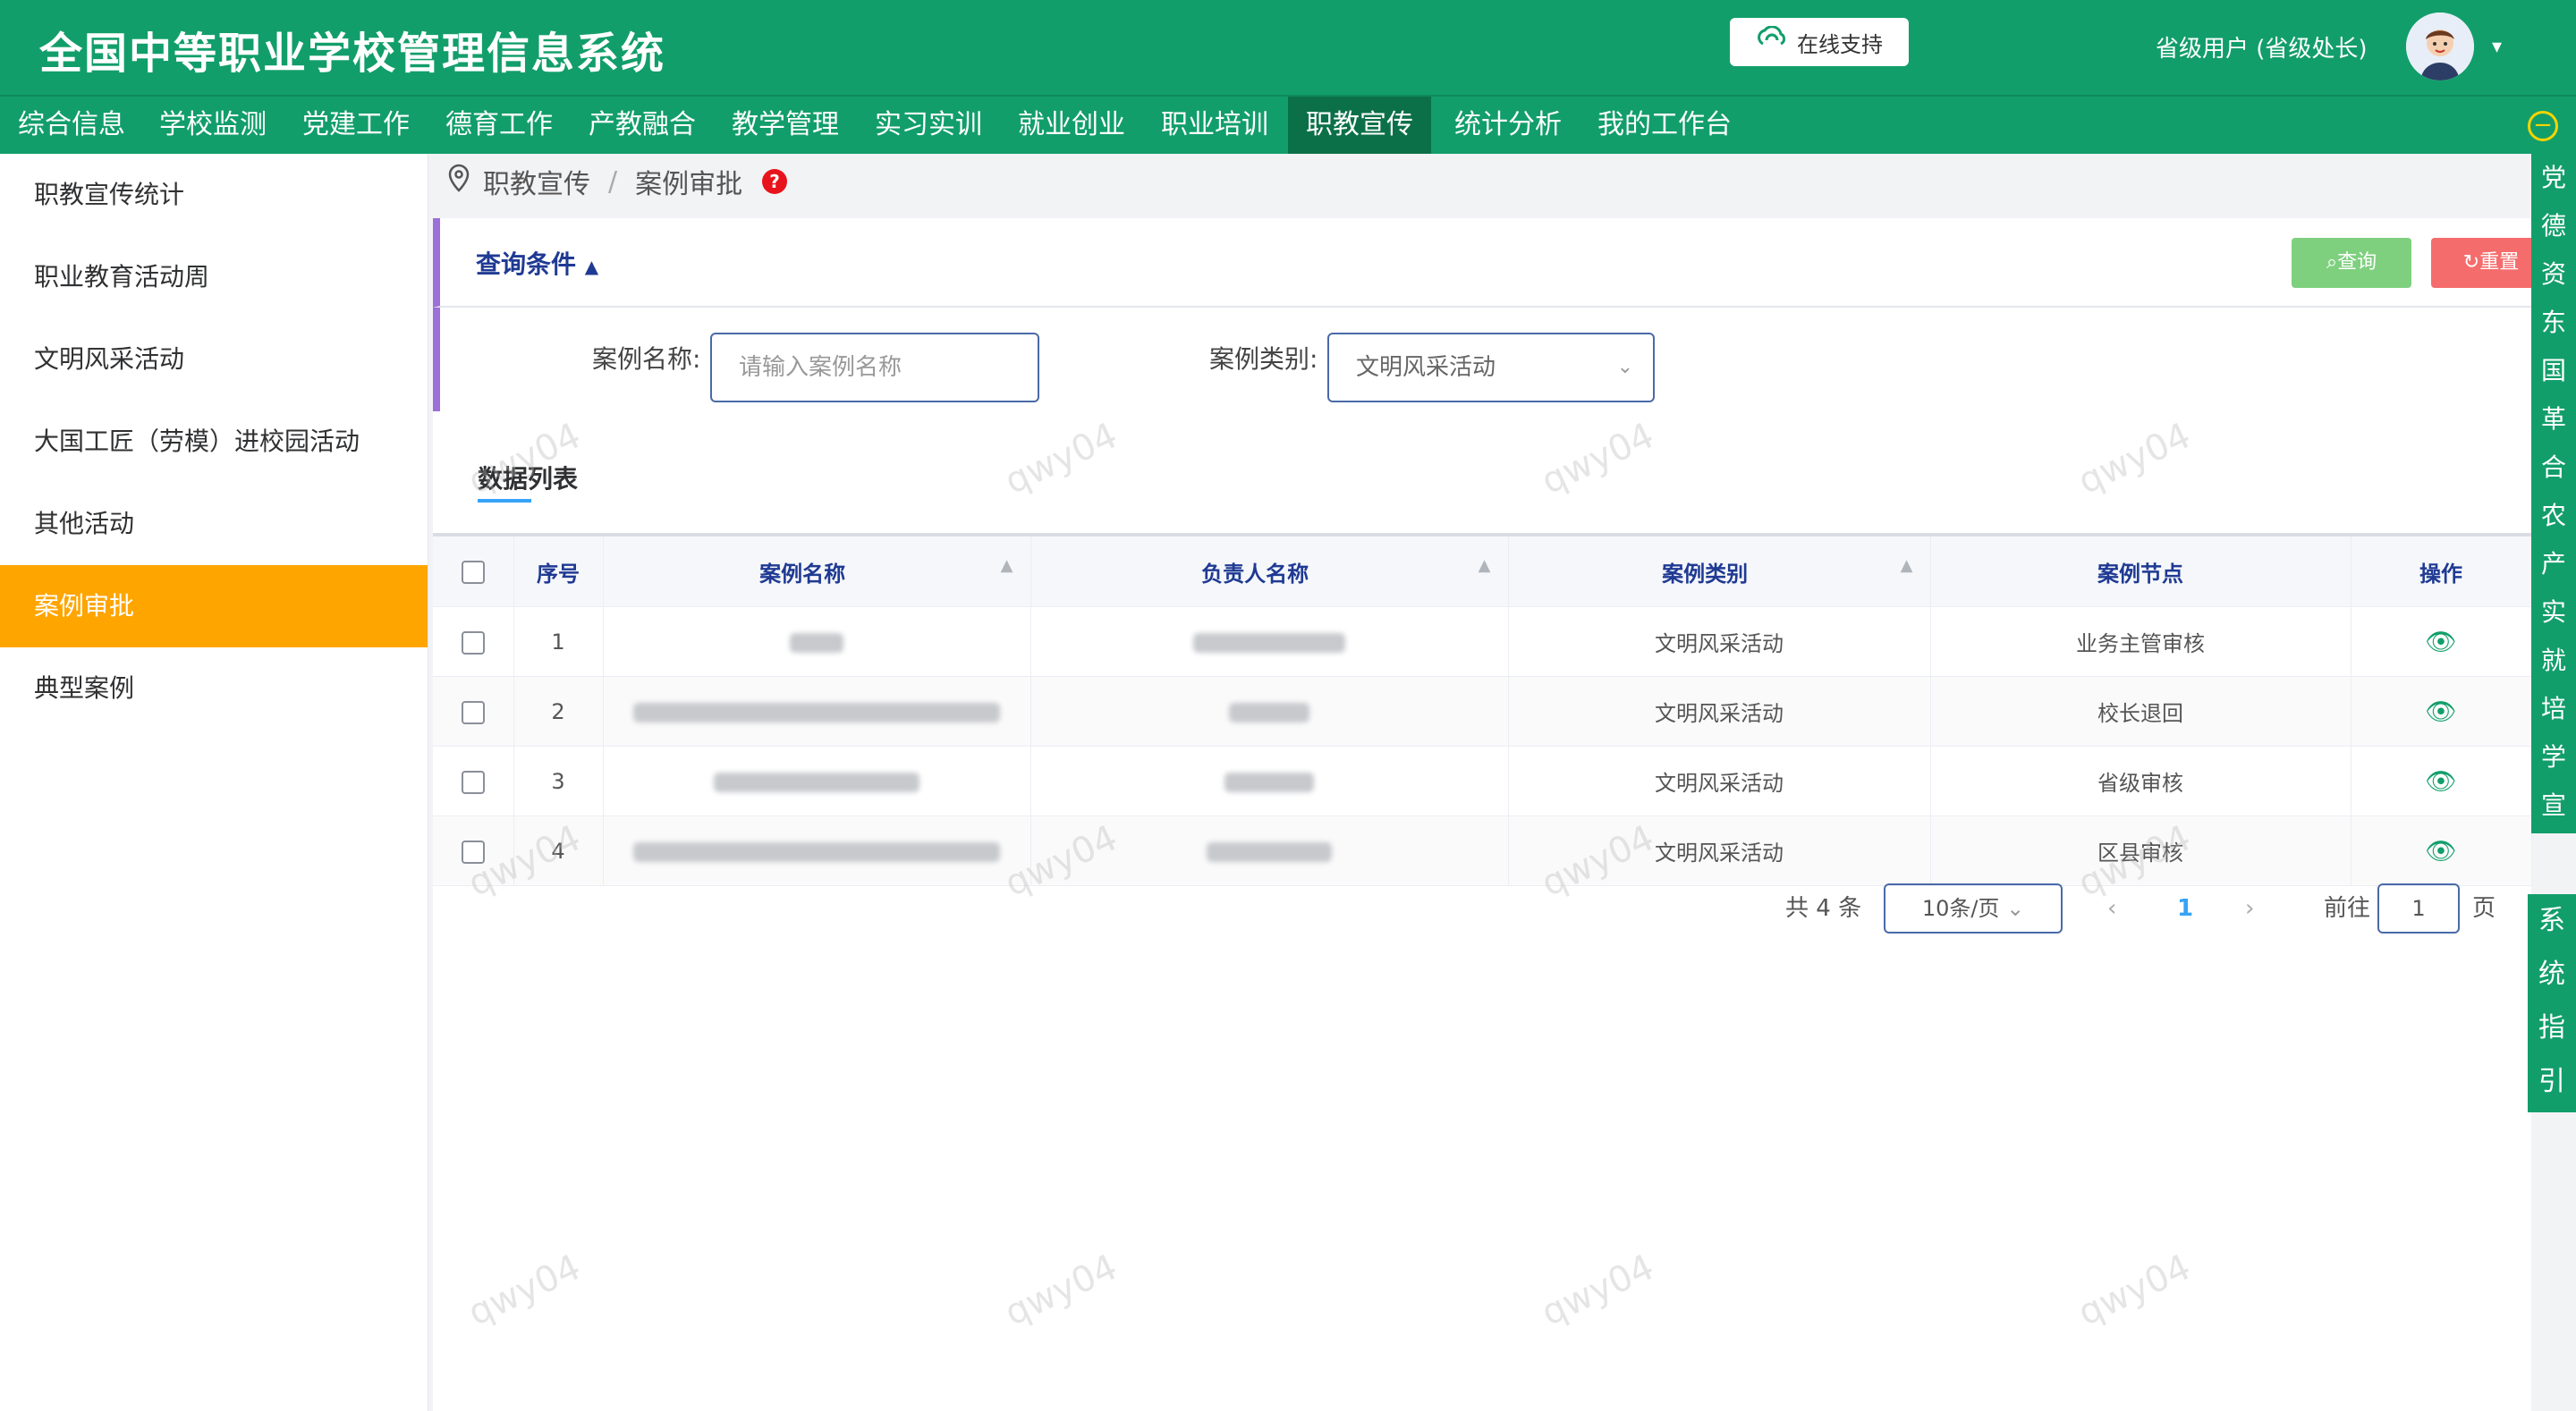  Describe the element at coordinates (2553, 275) in the screenshot. I see `quick-nav-item: 资` at that location.